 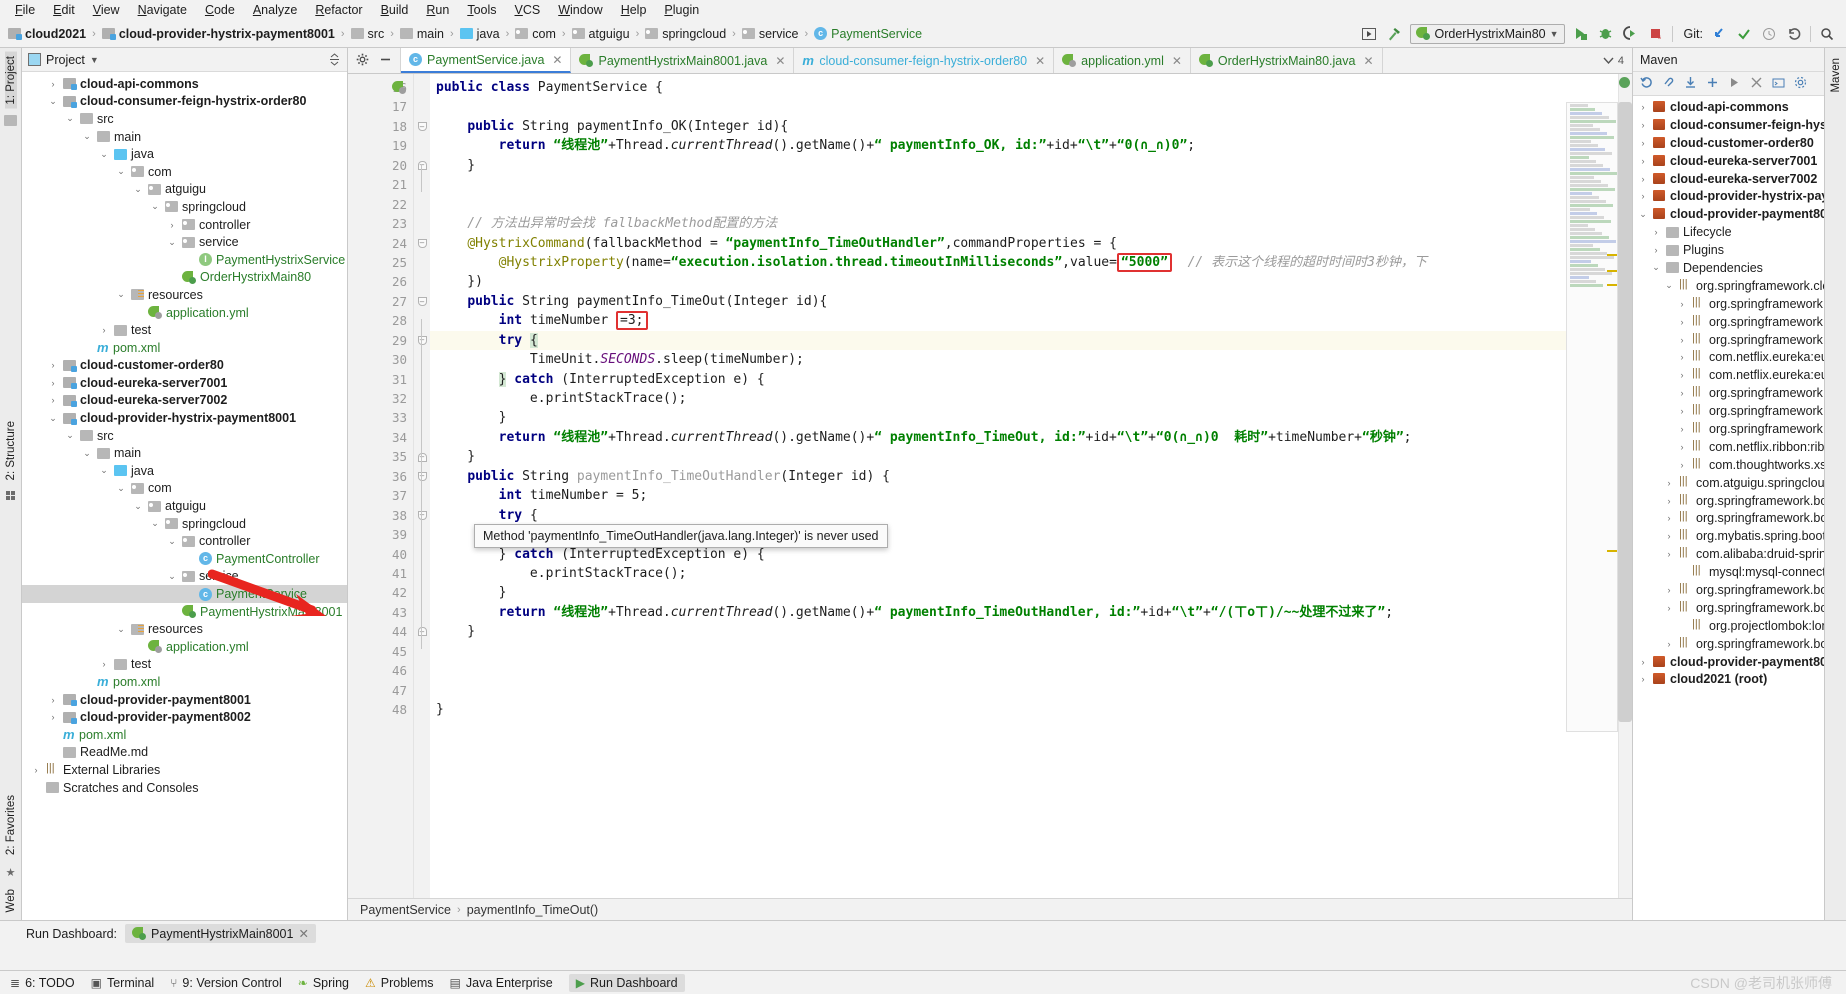 What do you see at coordinates (1794, 34) in the screenshot?
I see `git-rollback-icon` at bounding box center [1794, 34].